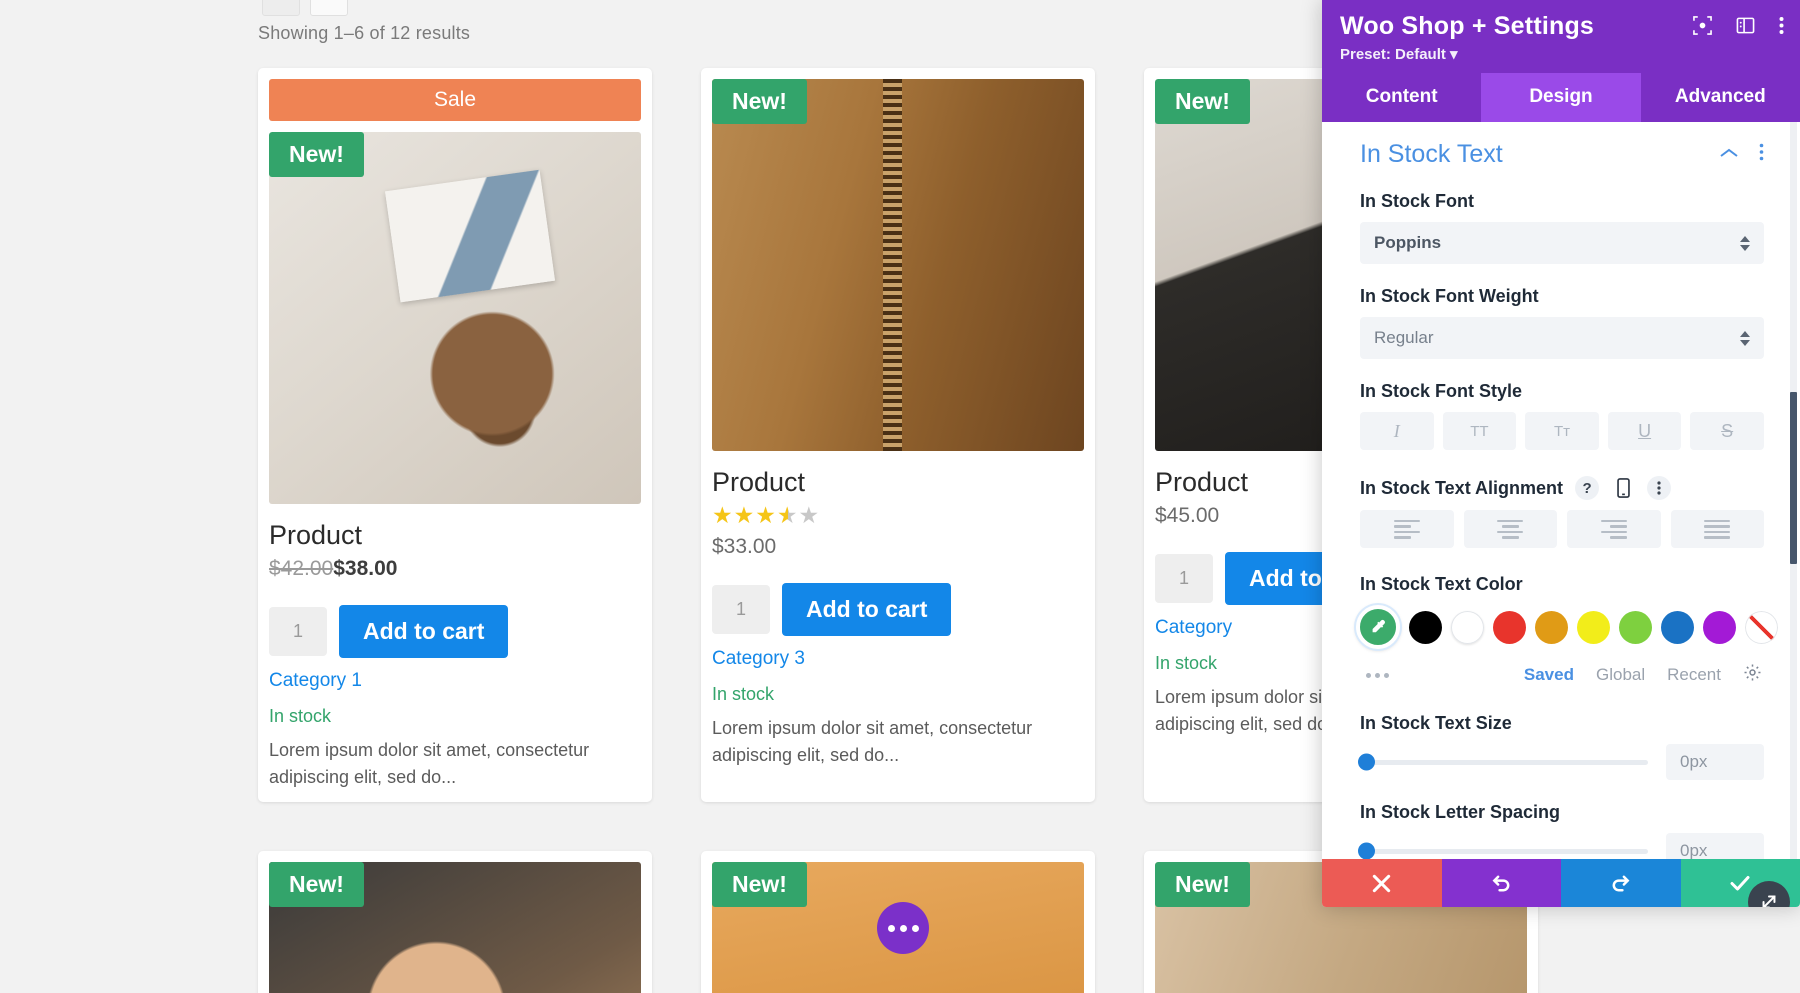 The image size is (1800, 993). I want to click on font-style-buttons: I TT Tт U S, so click(1562, 431).